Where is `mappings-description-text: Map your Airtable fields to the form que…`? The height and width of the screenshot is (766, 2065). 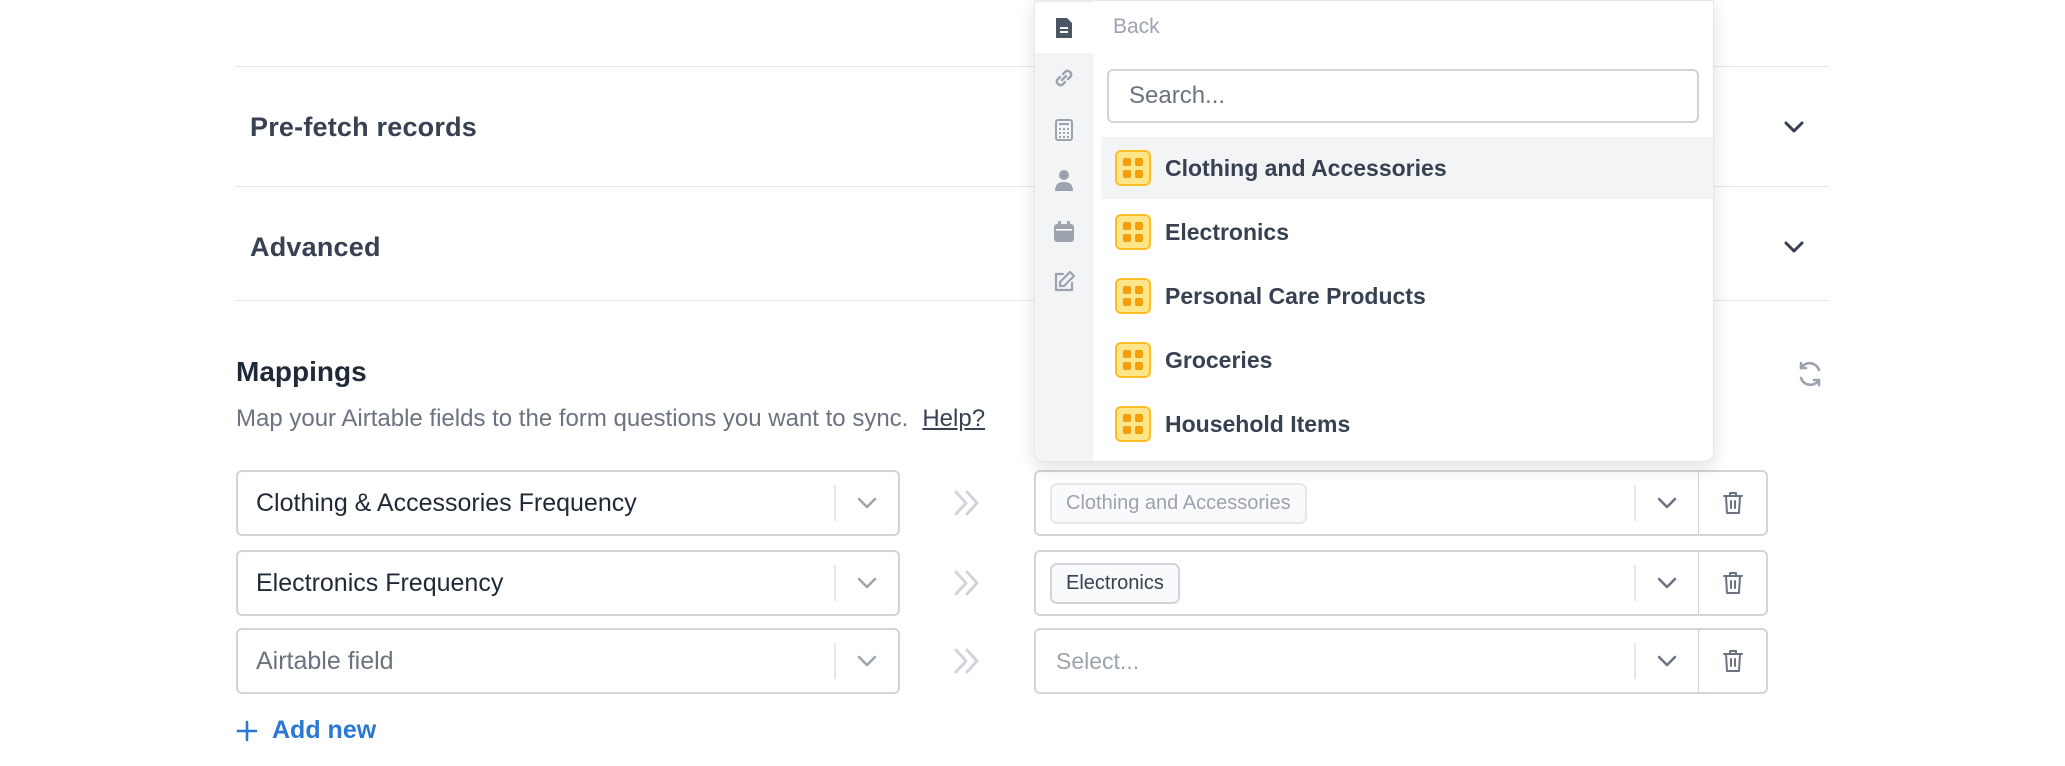
mappings-description-text: Map your Airtable fields to the form que… is located at coordinates (572, 418).